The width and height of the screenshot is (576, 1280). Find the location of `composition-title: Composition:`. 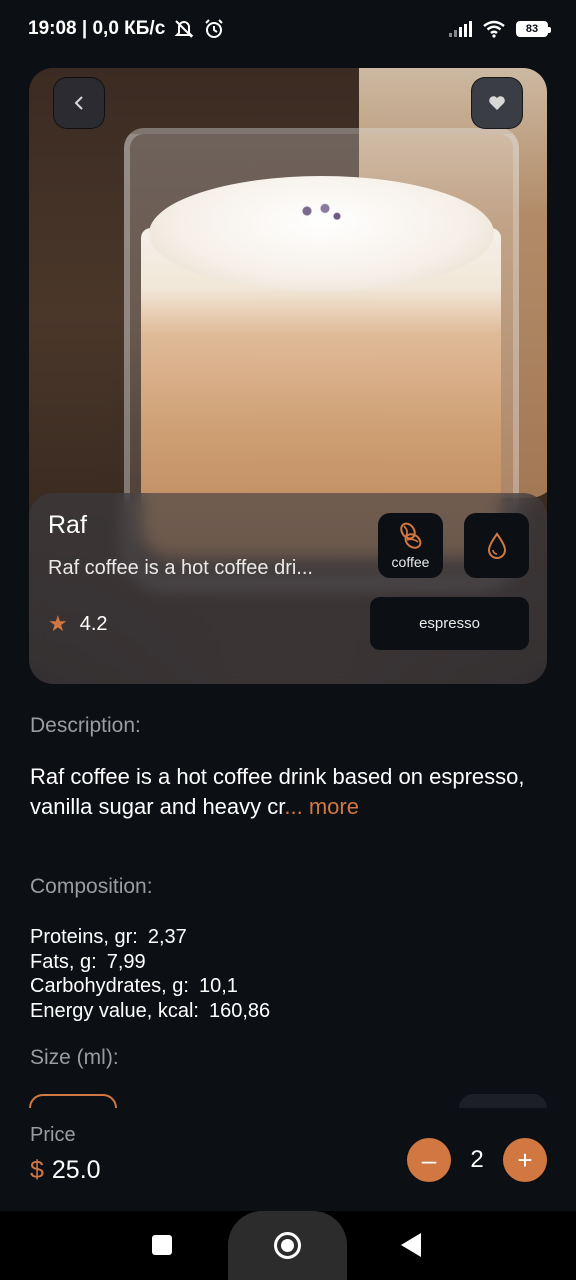

composition-title: Composition: is located at coordinates (91, 886).